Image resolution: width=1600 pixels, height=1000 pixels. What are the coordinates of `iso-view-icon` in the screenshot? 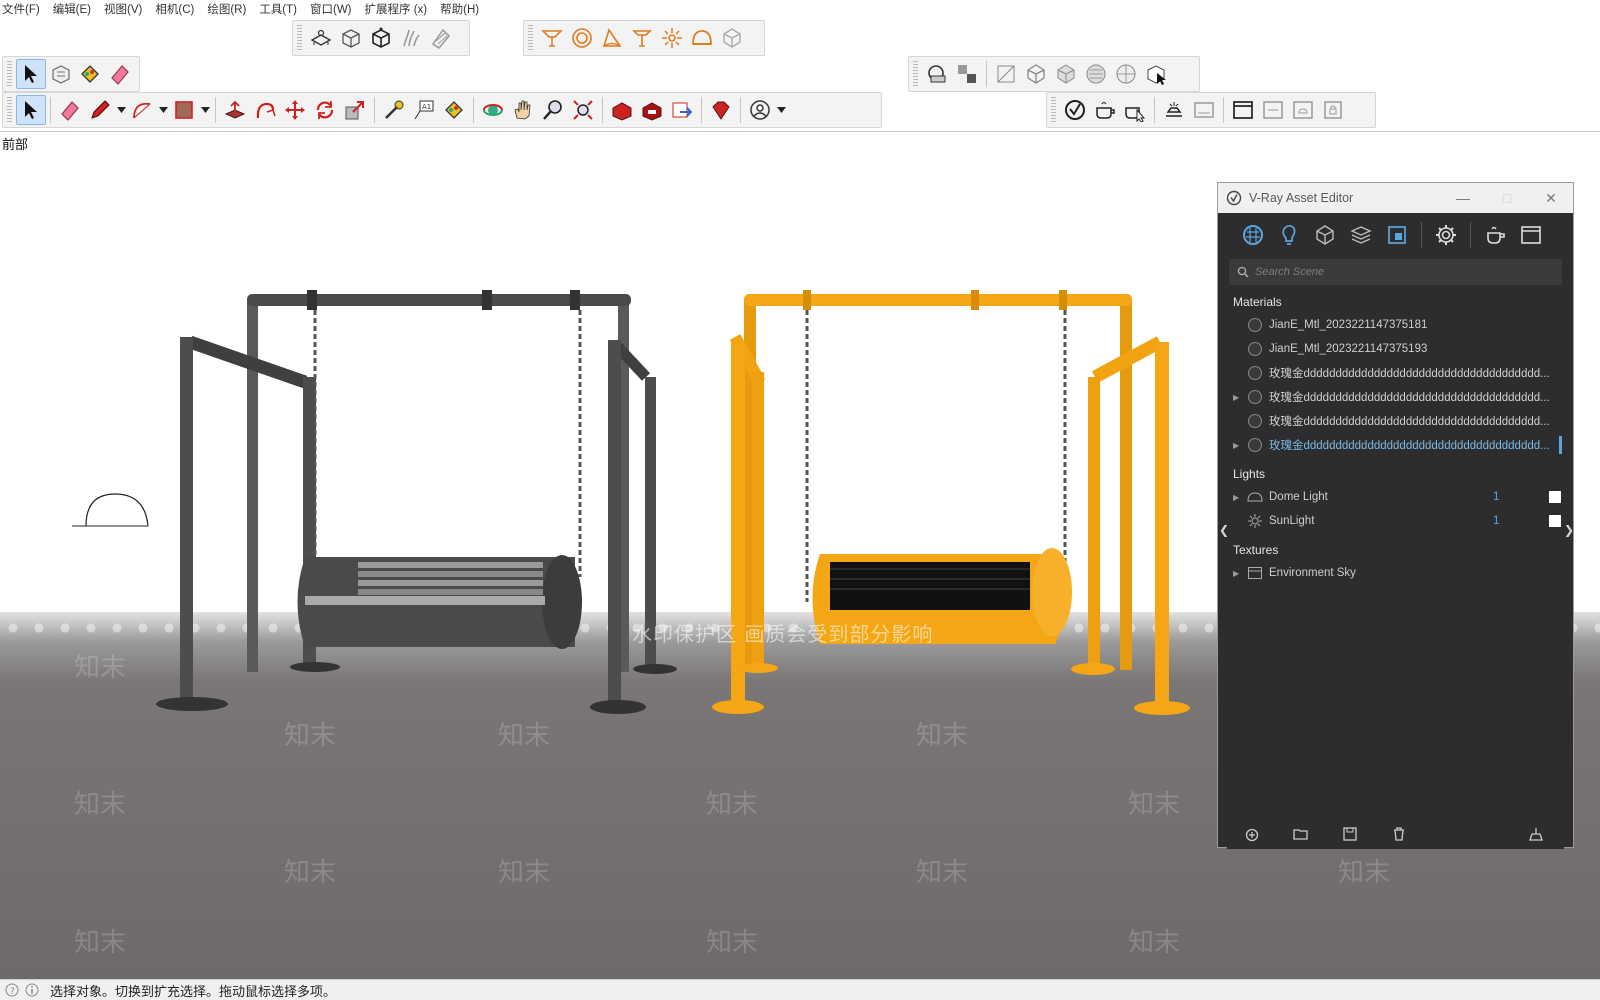 It's located at (321, 38).